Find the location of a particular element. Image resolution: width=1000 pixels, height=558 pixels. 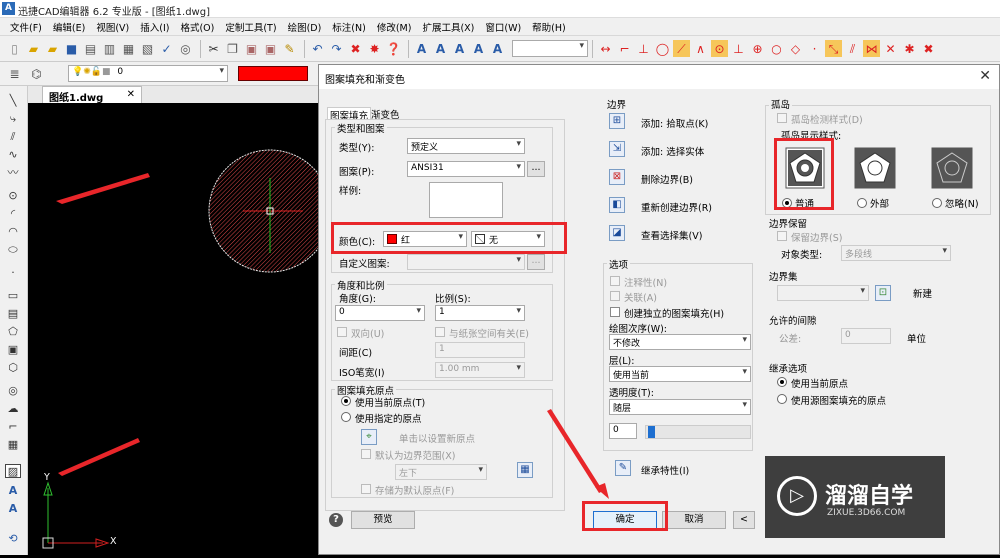

table-icon: ▦ is located at coordinates (13, 445).